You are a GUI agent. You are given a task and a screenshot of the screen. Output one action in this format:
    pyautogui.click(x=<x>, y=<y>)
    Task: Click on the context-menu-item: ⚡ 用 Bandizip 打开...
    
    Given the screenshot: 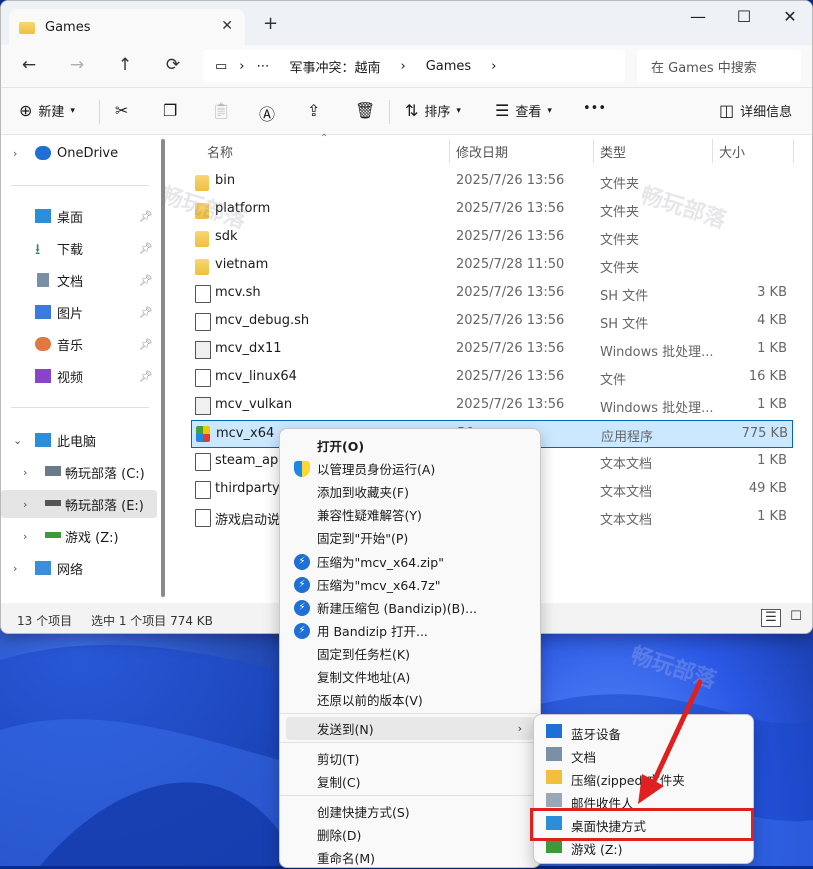 What is the action you would take?
    pyautogui.click(x=410, y=630)
    